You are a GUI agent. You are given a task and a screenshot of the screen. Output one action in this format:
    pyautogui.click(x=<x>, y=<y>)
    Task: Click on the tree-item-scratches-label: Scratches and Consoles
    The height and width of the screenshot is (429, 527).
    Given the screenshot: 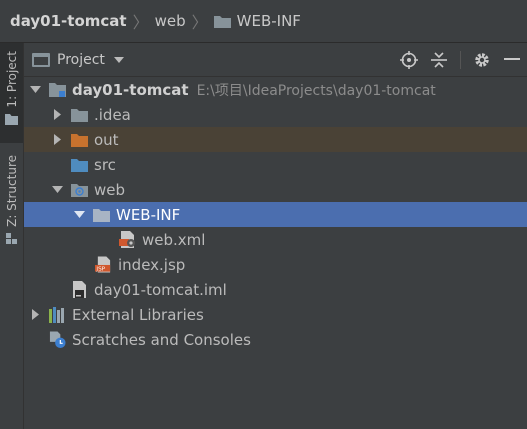 What is the action you would take?
    pyautogui.click(x=161, y=339)
    